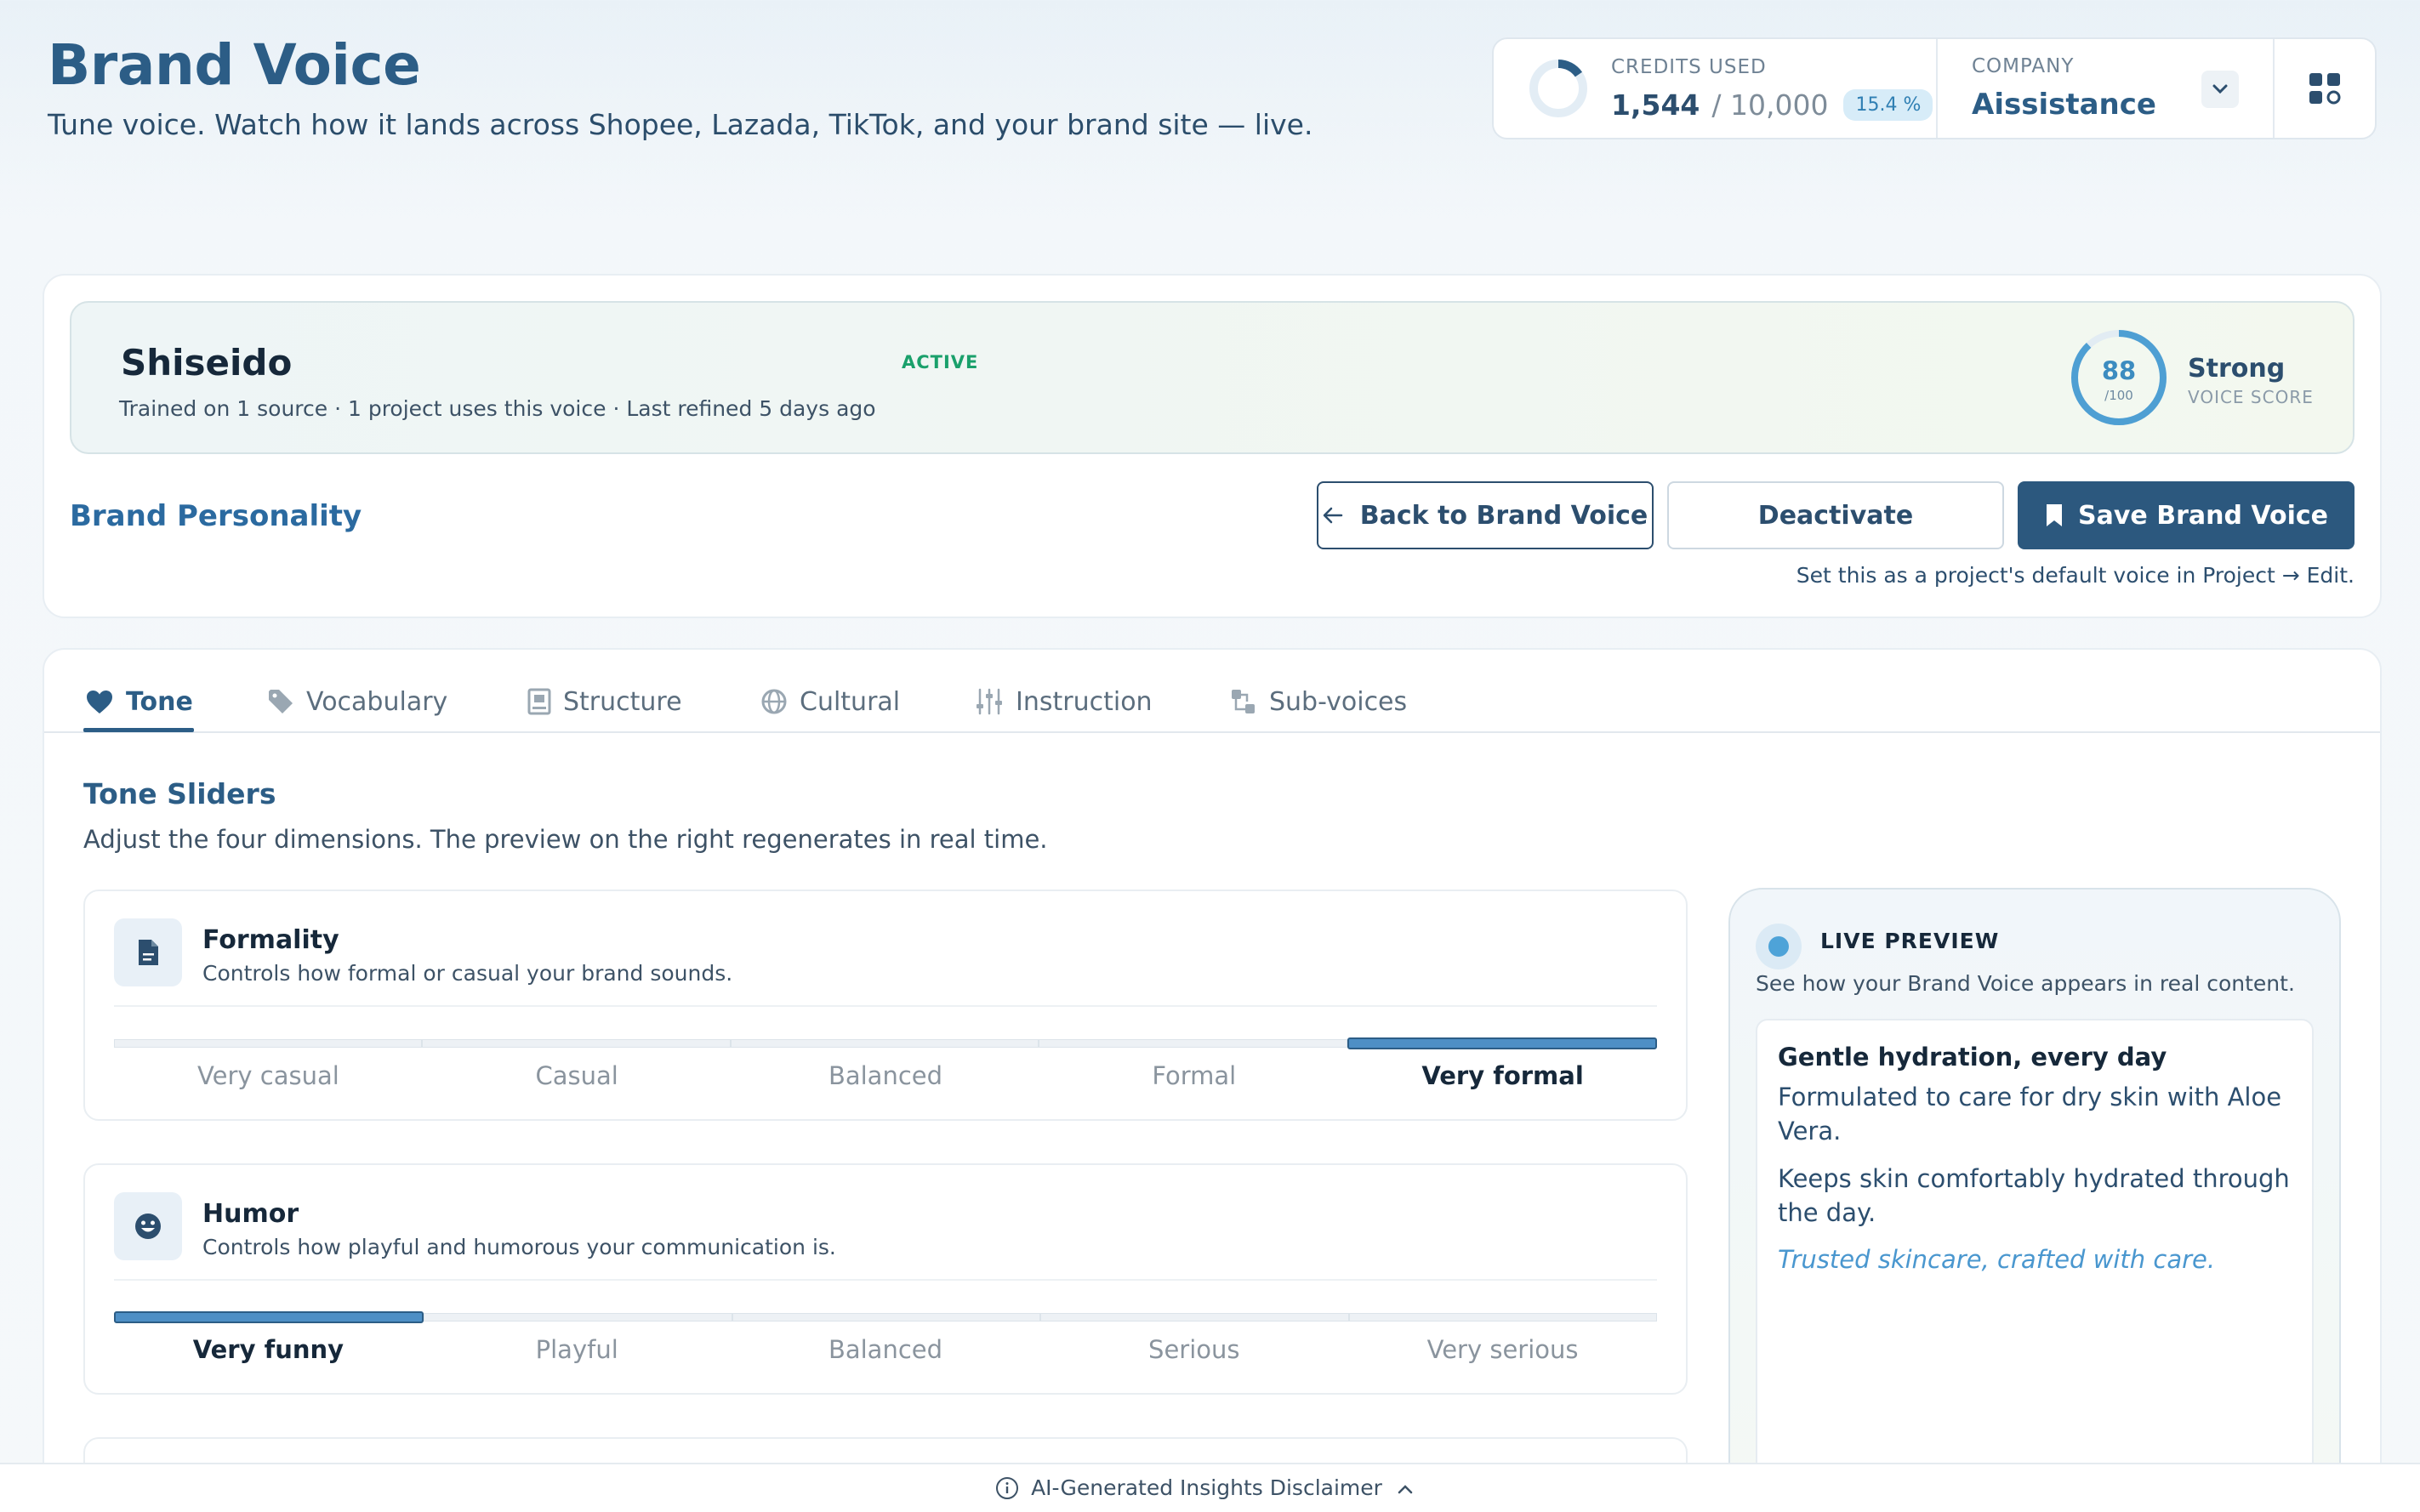 The image size is (2420, 1512). I want to click on tab-tone: Tone, so click(139, 701).